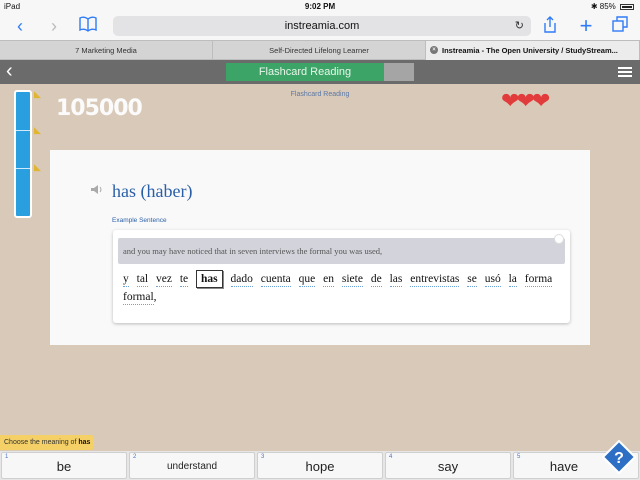 Image resolution: width=640 pixels, height=480 pixels. I want to click on answer-label: say, so click(448, 466).